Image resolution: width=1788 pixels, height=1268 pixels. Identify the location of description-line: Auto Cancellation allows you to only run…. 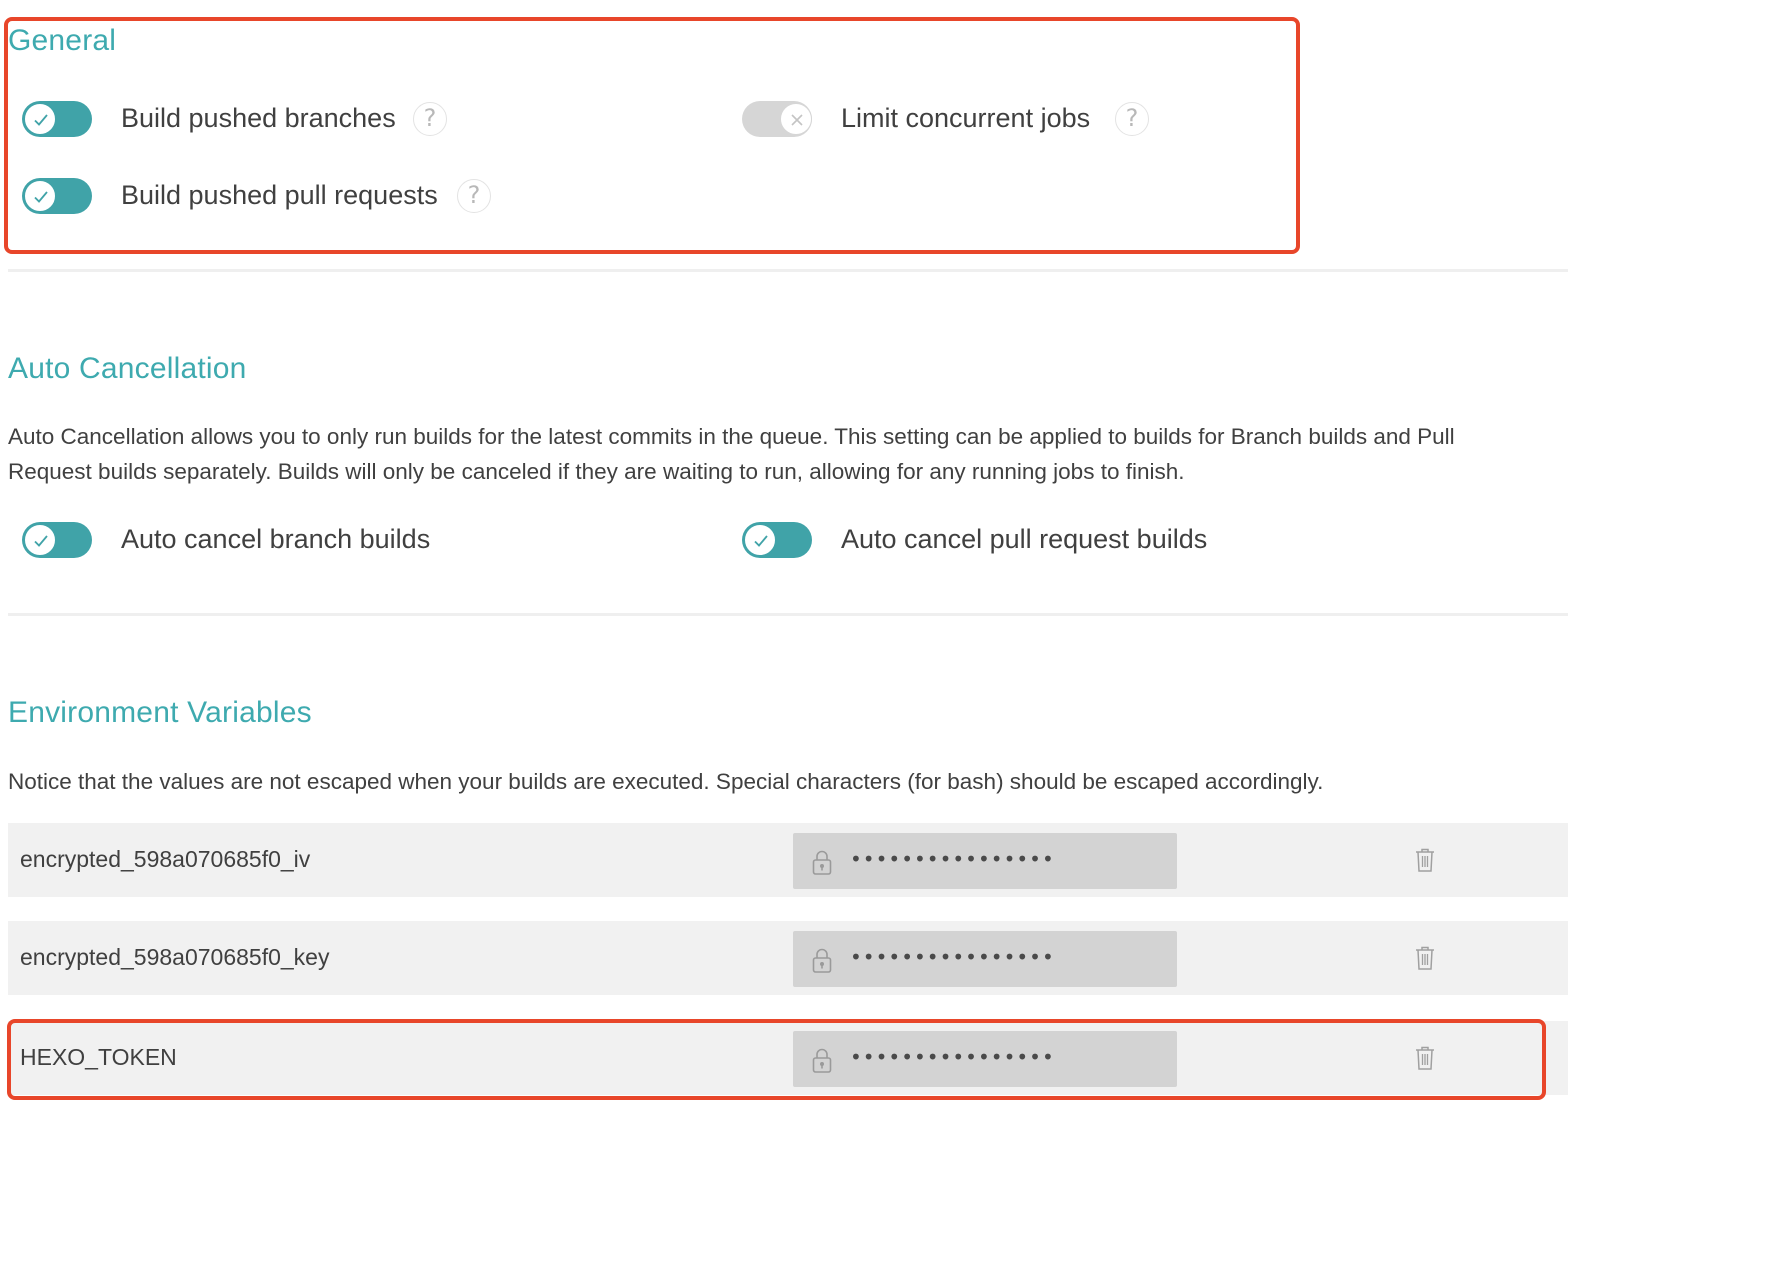
(731, 436).